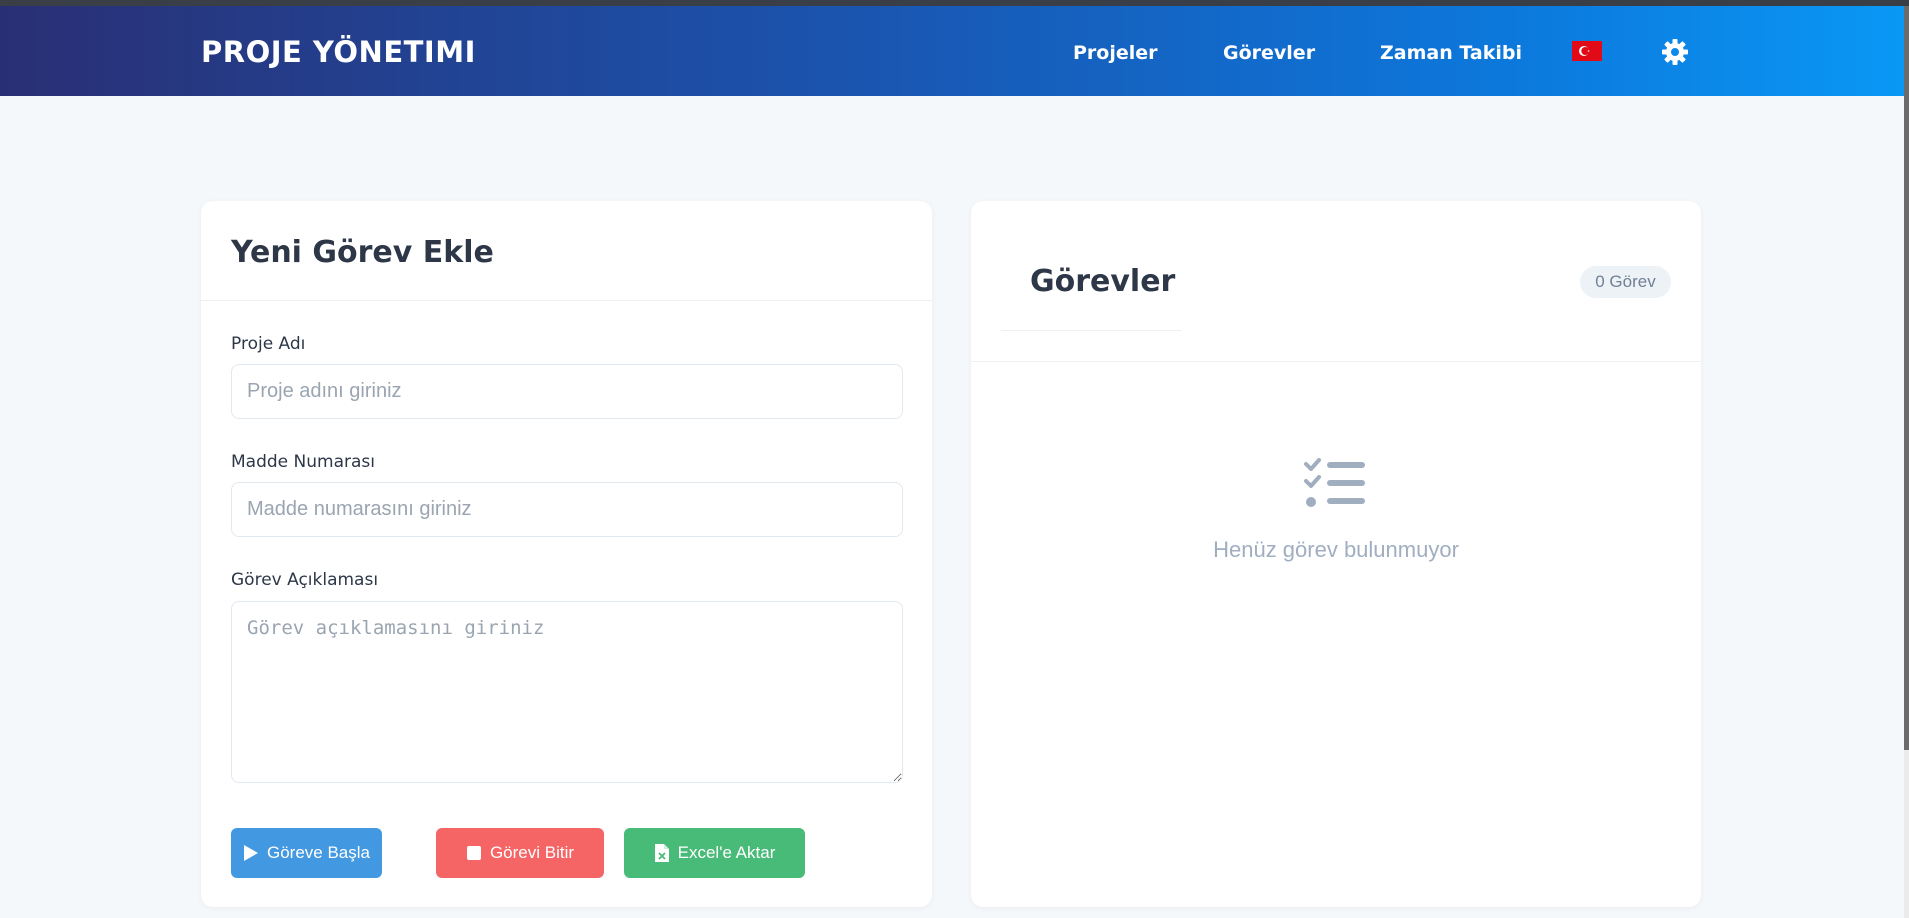  Describe the element at coordinates (1587, 51) in the screenshot. I see `turkey-flag-icon` at that location.